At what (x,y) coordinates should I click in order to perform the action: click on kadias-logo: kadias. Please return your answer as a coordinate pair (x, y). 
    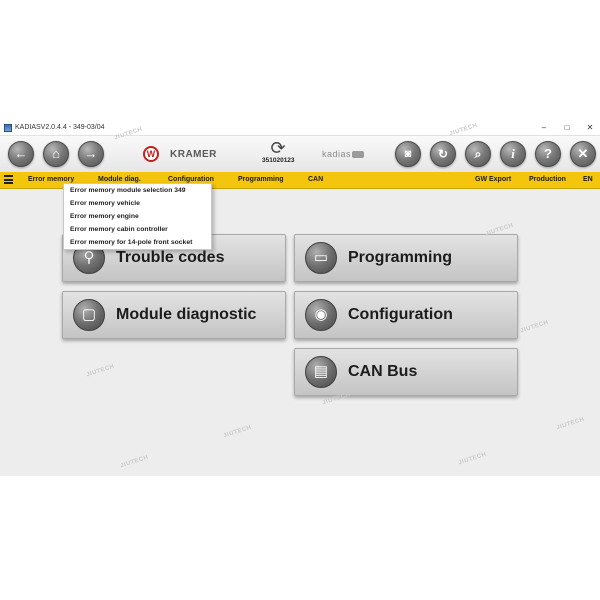
    Looking at the image, I should click on (343, 154).